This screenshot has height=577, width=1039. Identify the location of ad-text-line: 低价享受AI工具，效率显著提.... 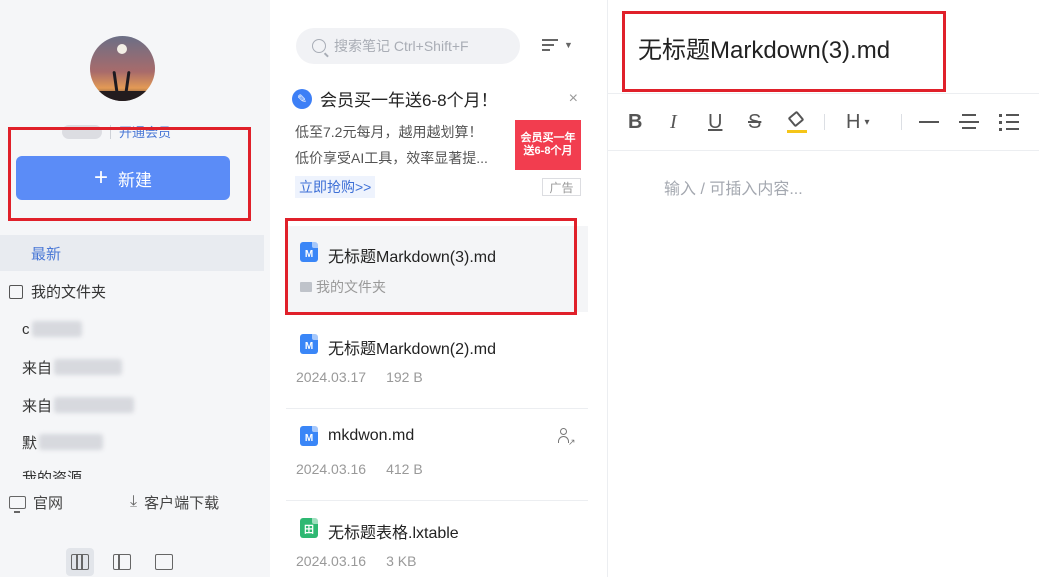
(391, 158).